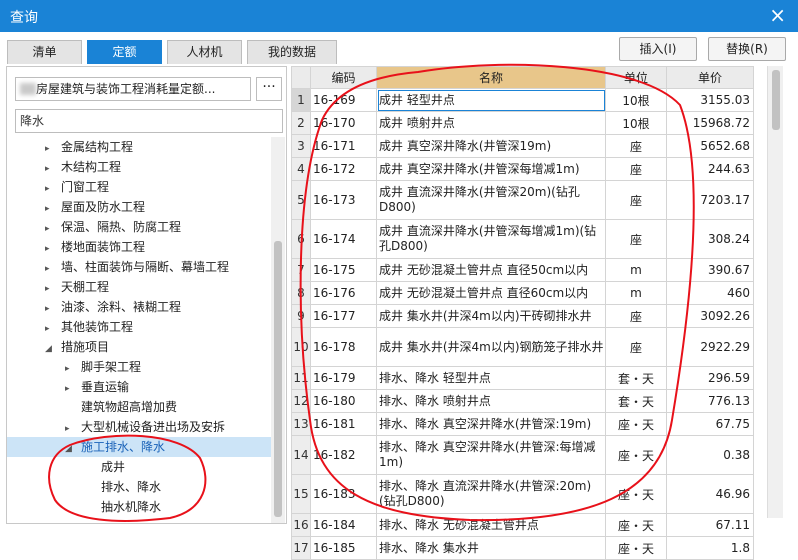 This screenshot has height=560, width=798. Describe the element at coordinates (149, 121) in the screenshot. I see `search-input: 降水` at that location.